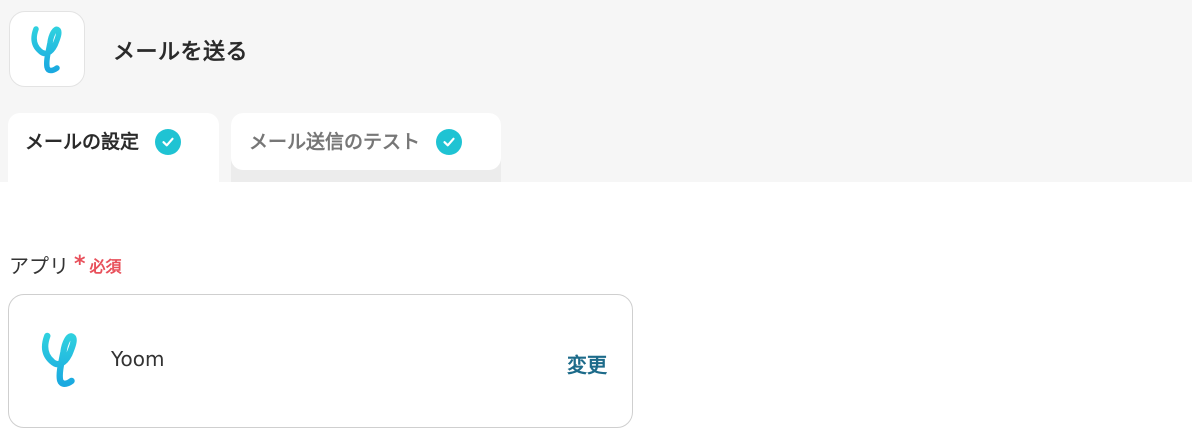  I want to click on app-name: Yoom, so click(138, 359).